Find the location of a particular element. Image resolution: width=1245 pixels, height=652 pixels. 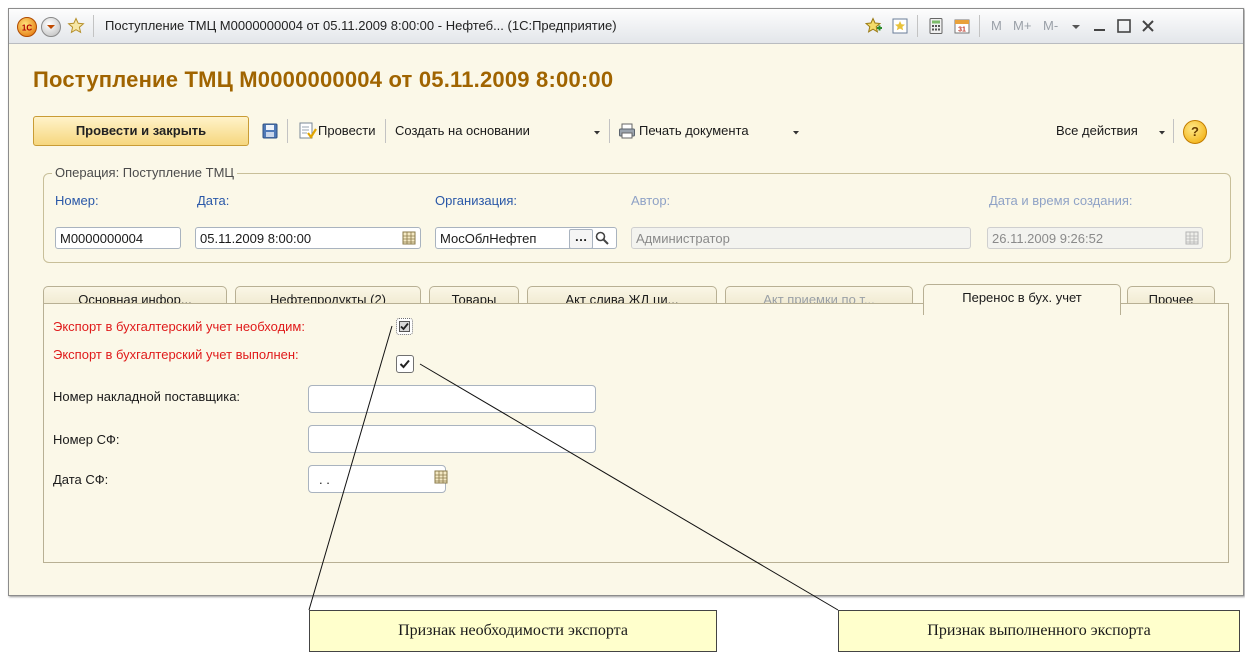

callout-export-required: Признак необходимости экспорта is located at coordinates (513, 631).